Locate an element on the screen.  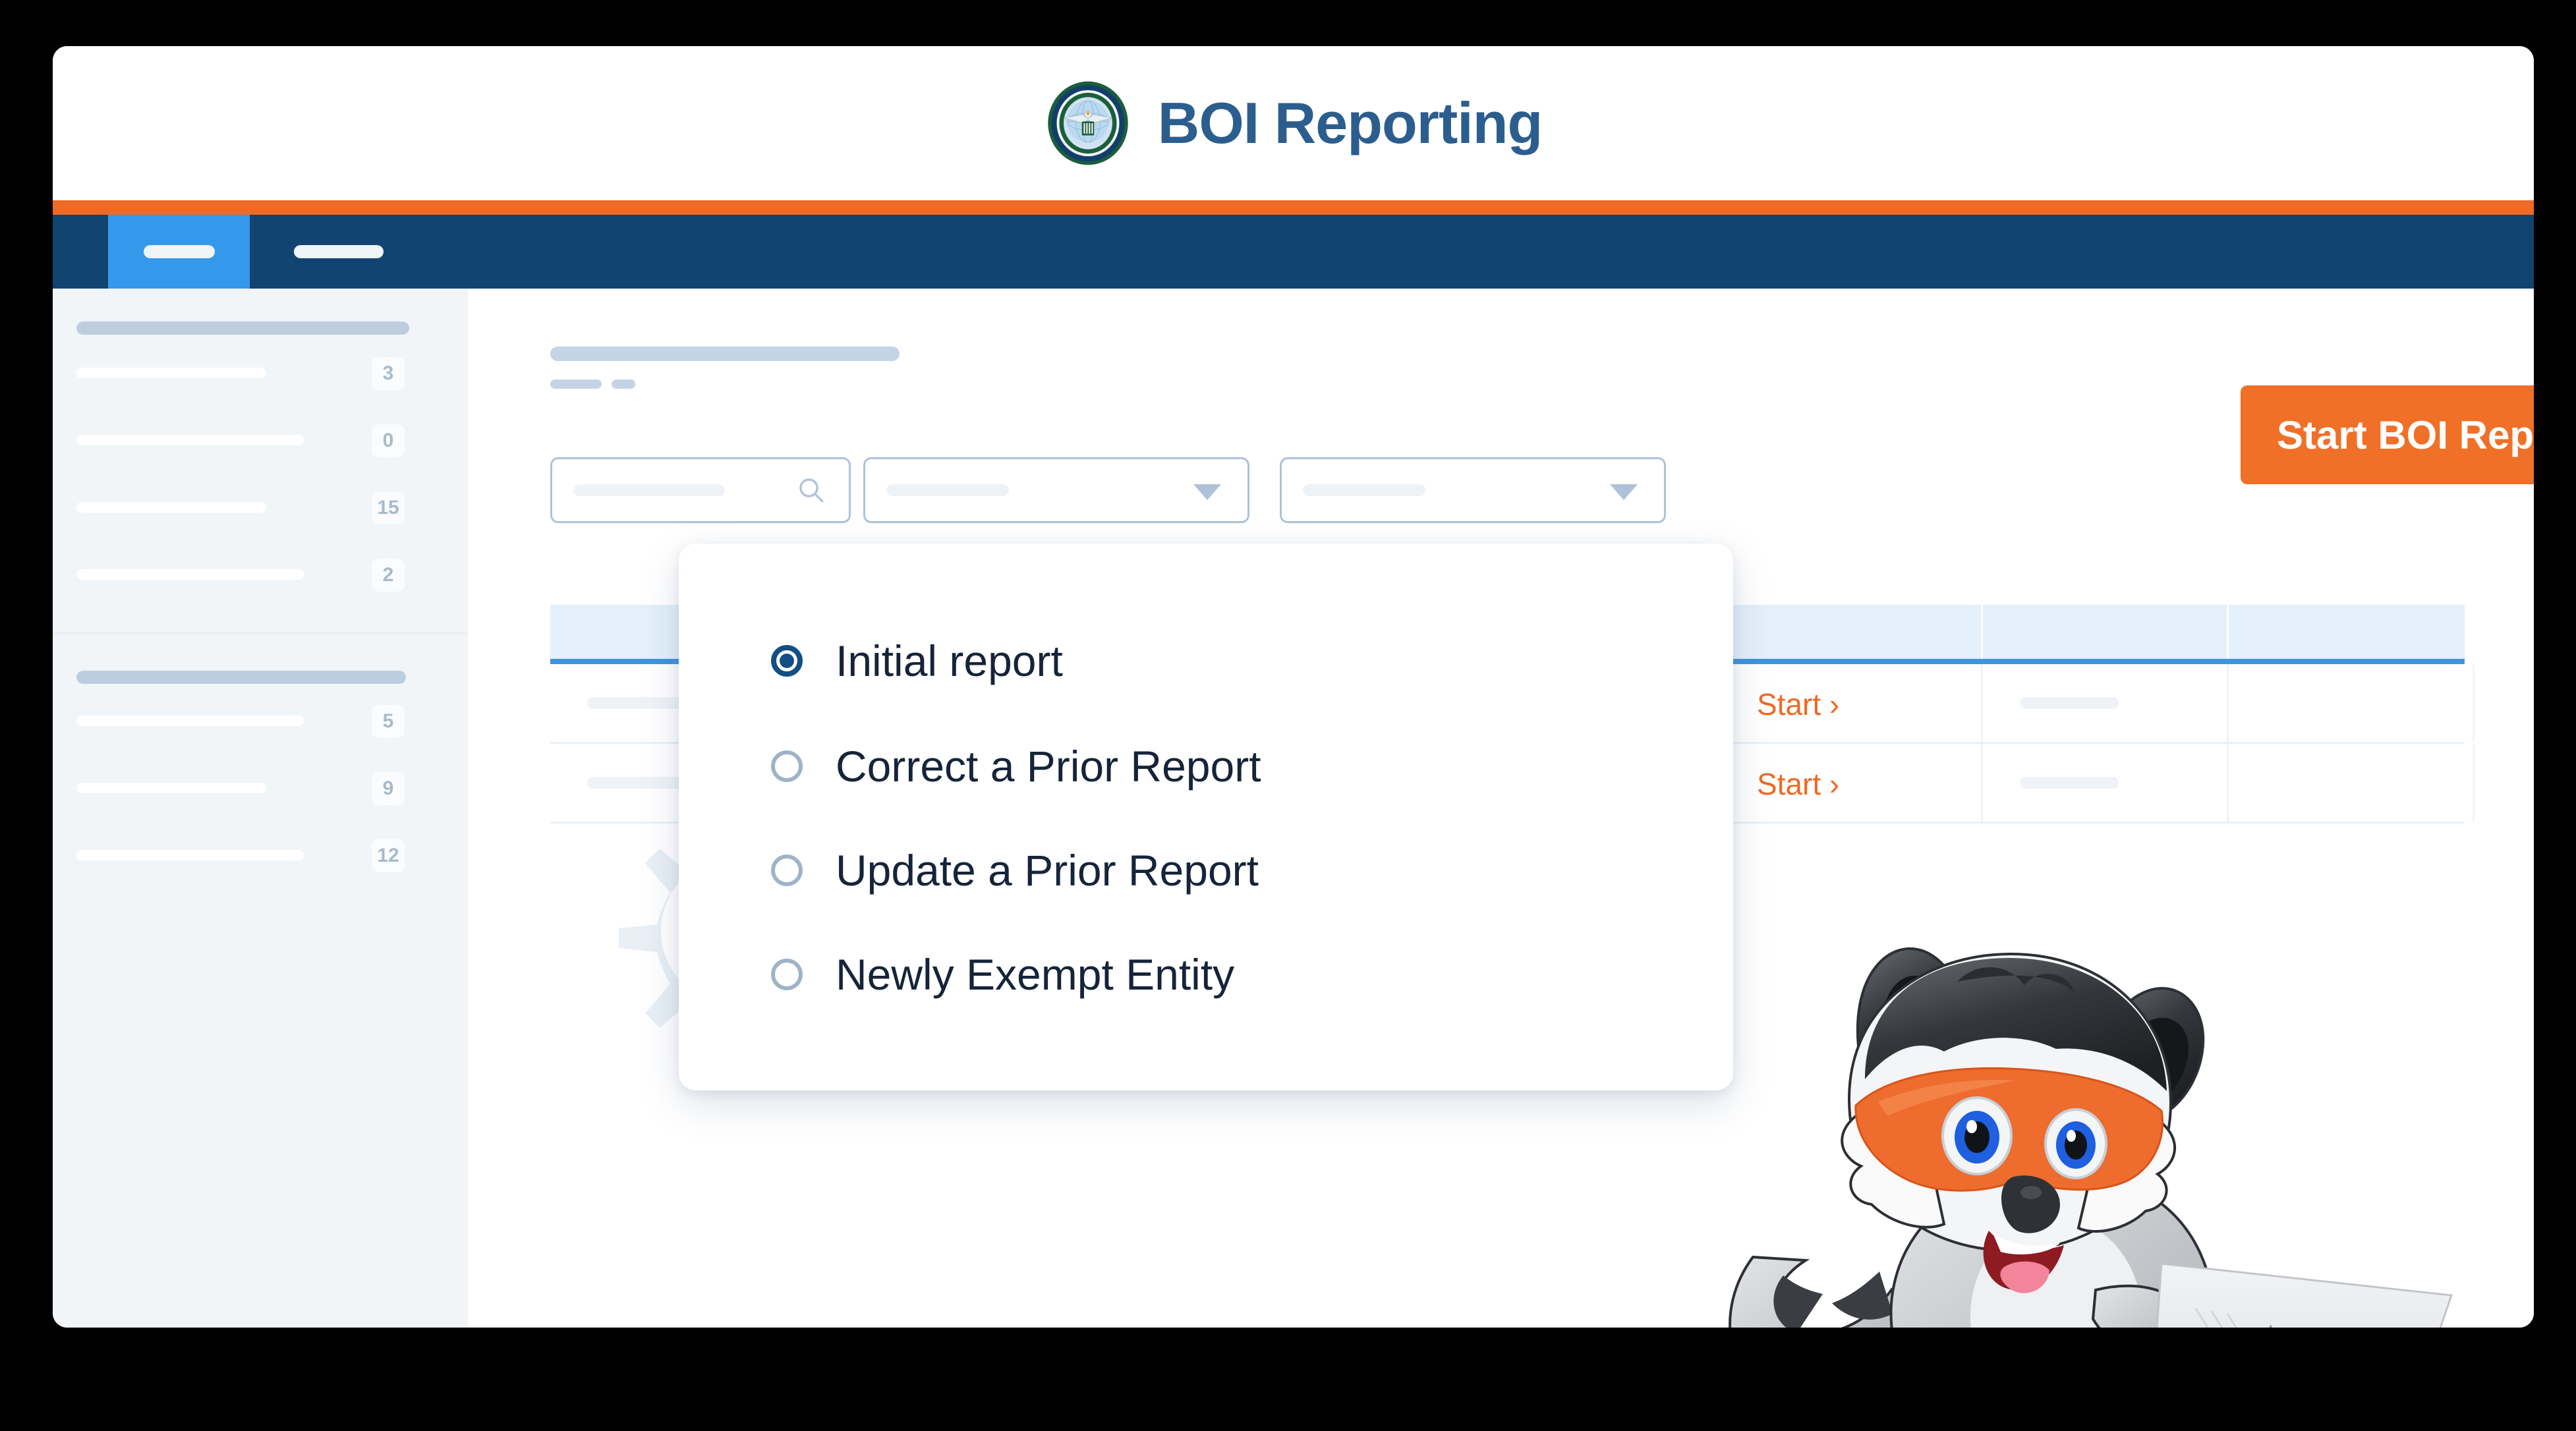
page-title: BOI Reporting is located at coordinates (1350, 122).